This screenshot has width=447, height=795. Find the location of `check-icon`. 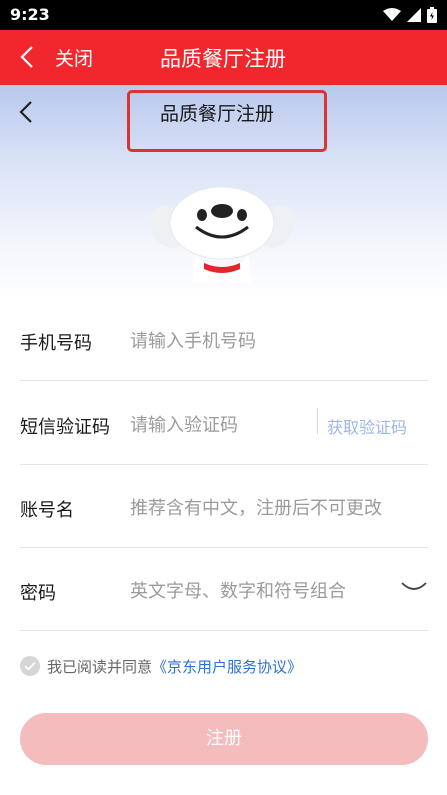

check-icon is located at coordinates (30, 666).